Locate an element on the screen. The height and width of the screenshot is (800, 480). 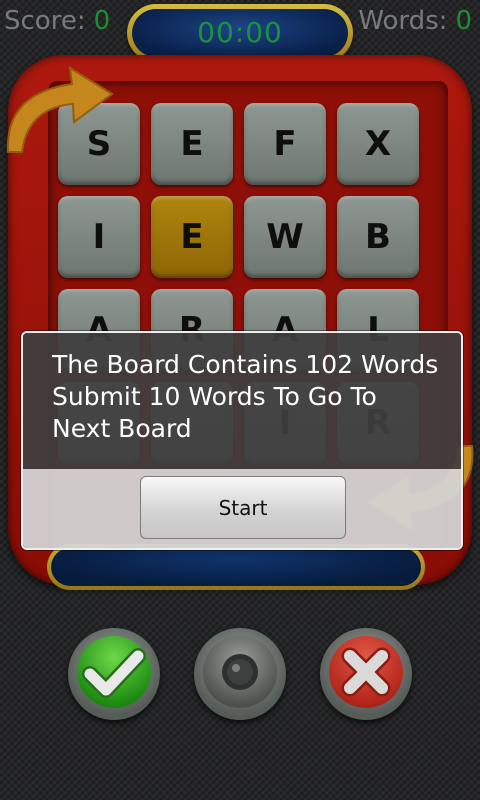
submit-word-button is located at coordinates (114, 674).